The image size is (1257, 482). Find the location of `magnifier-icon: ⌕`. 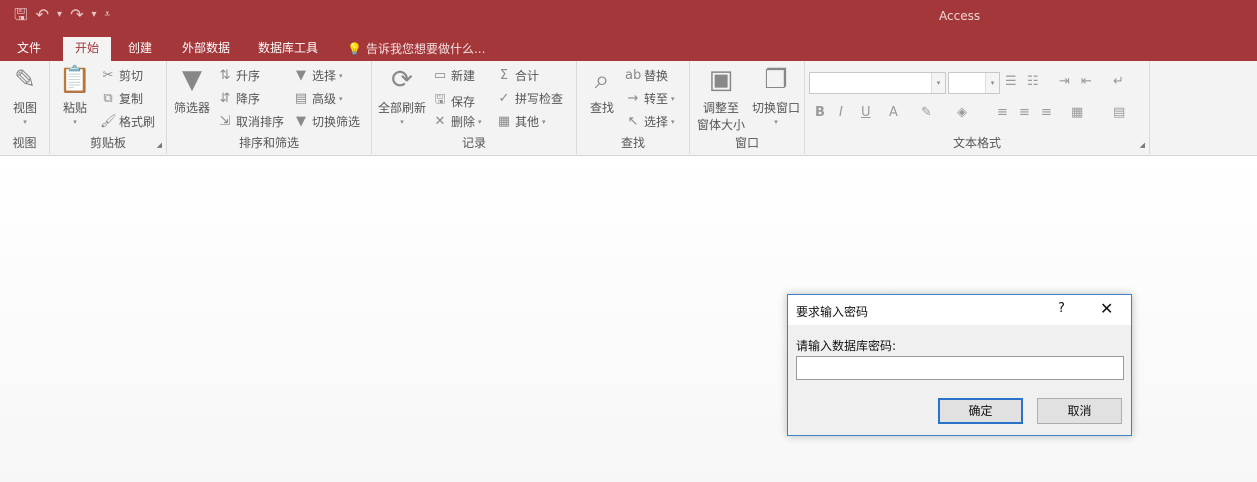

magnifier-icon: ⌕ is located at coordinates (602, 80).